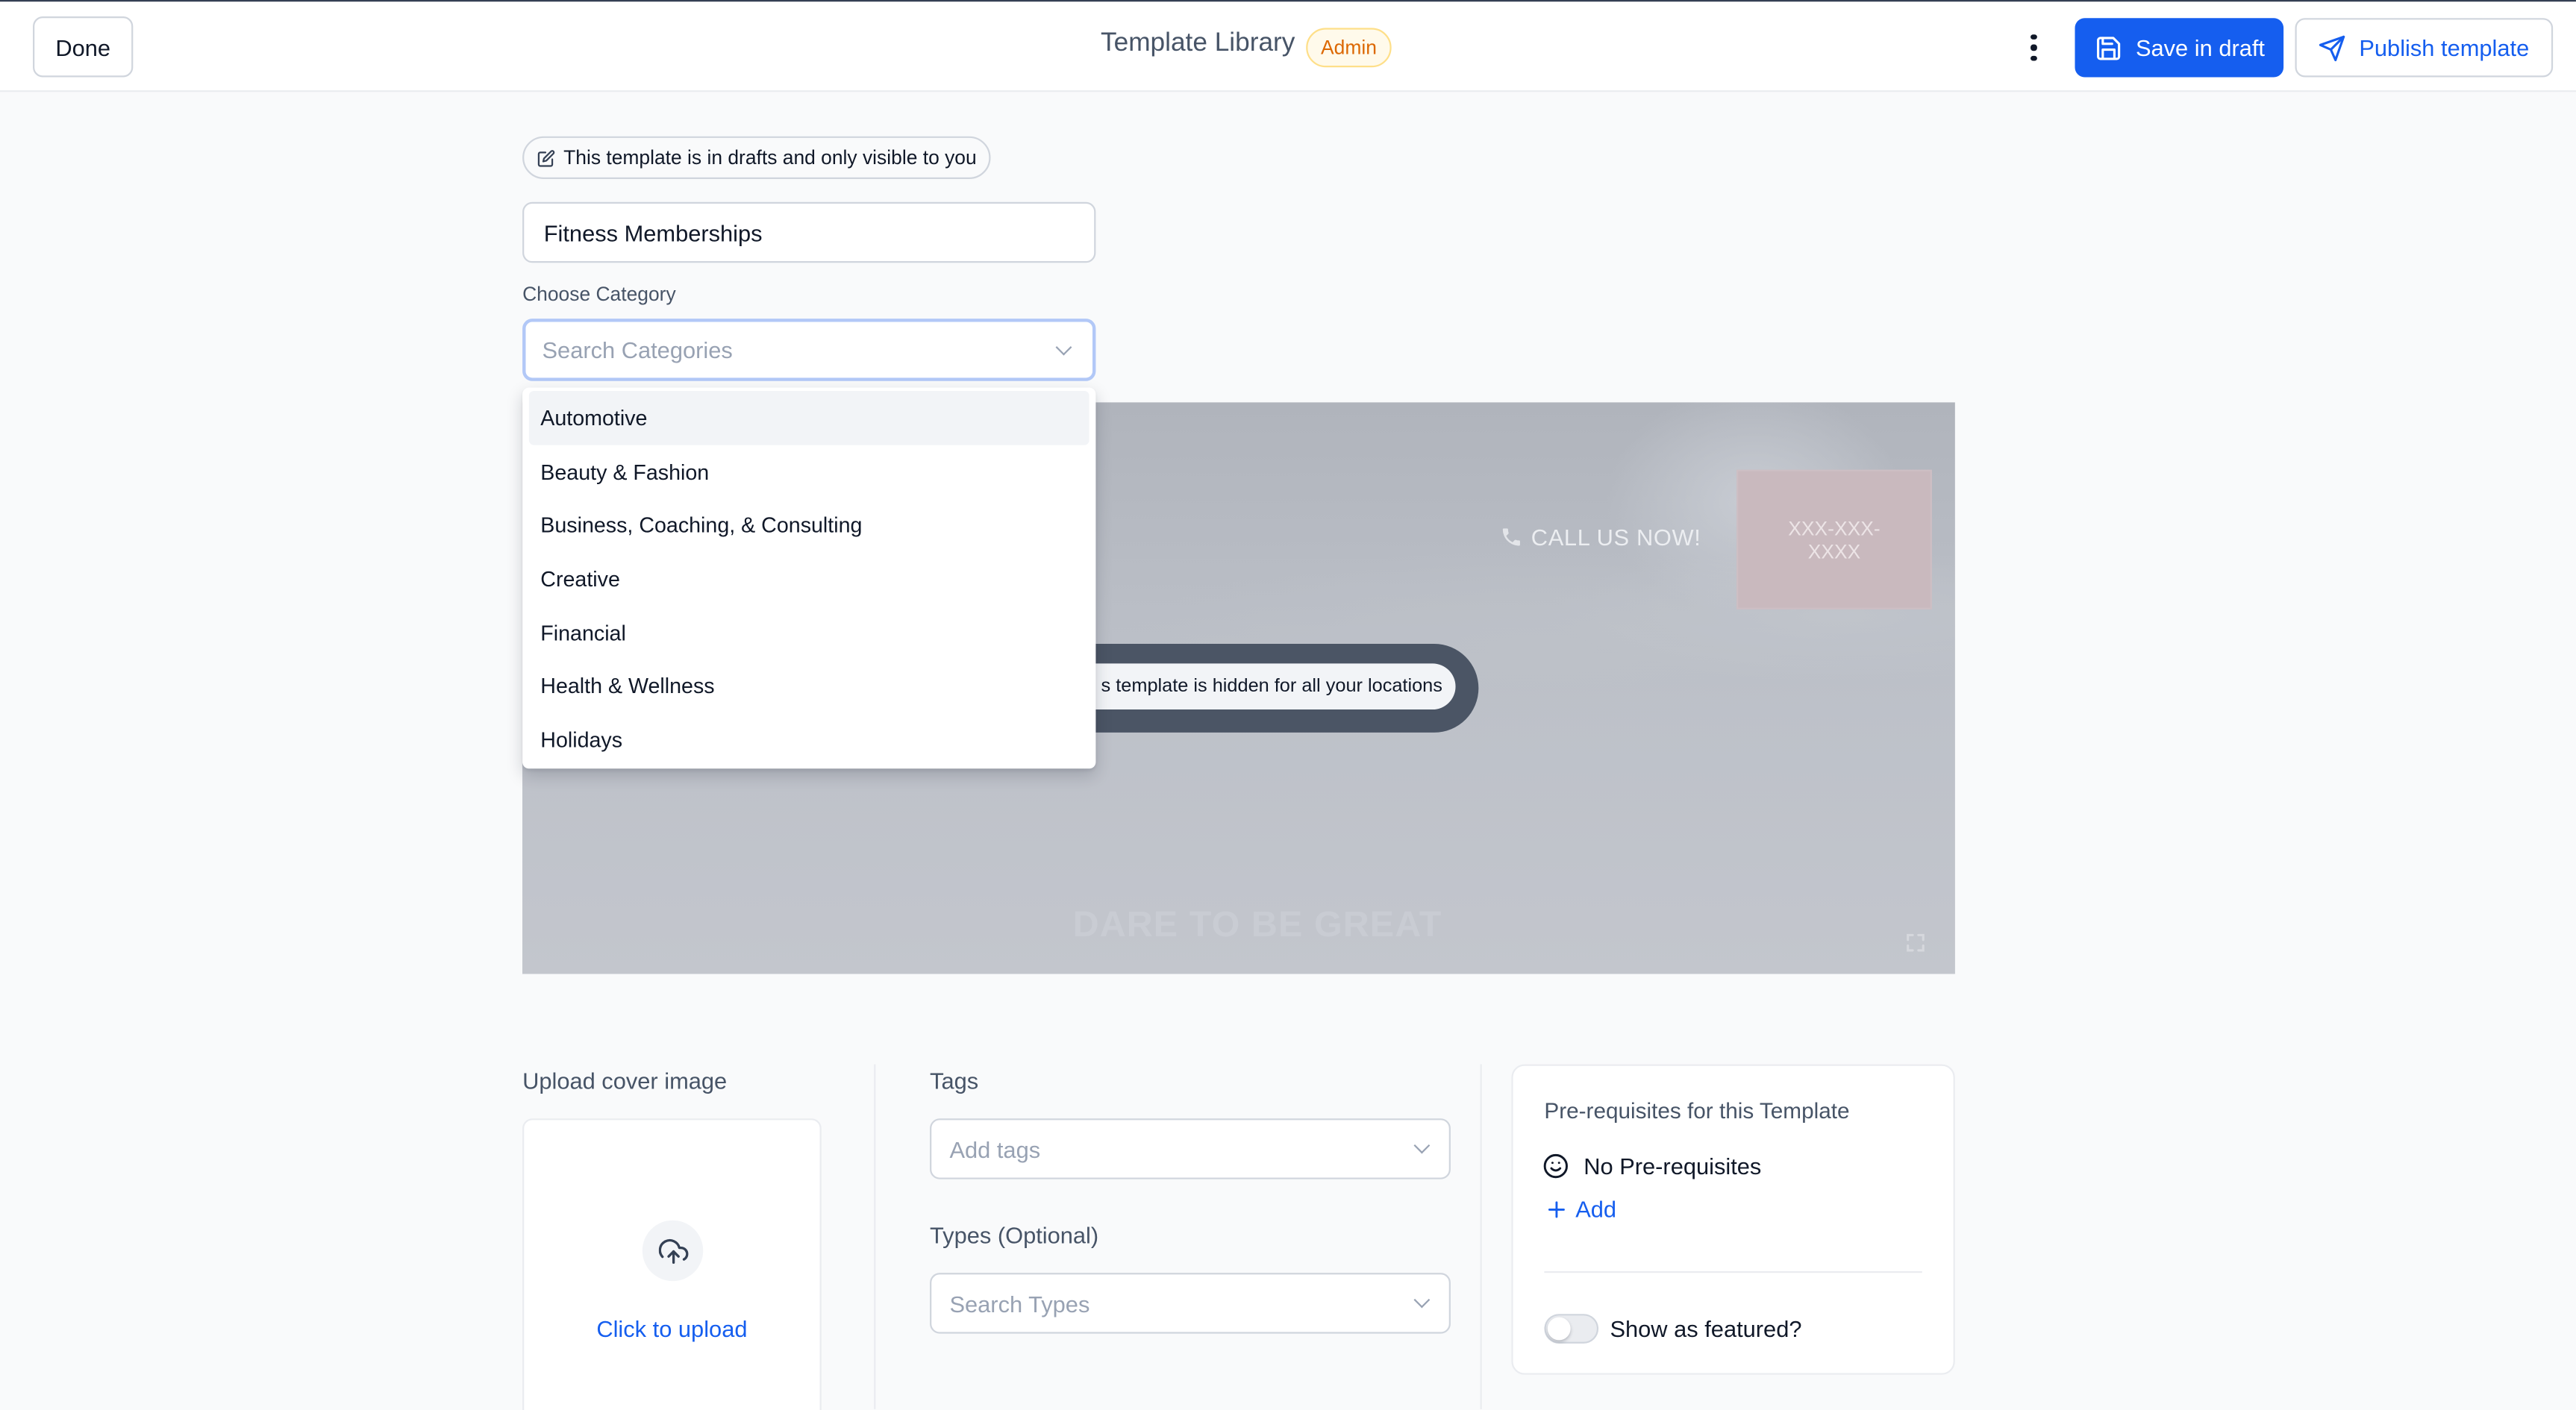  What do you see at coordinates (809, 471) in the screenshot?
I see `category-option: Beauty & Fashion` at bounding box center [809, 471].